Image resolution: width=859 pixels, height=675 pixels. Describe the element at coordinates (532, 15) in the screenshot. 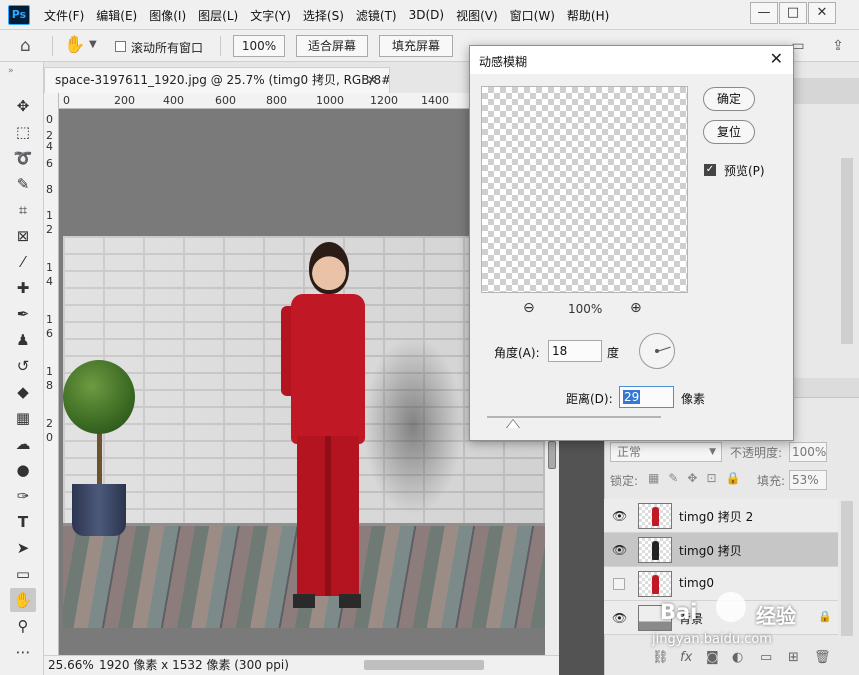

I see `menu-window: 窗口(W)` at that location.